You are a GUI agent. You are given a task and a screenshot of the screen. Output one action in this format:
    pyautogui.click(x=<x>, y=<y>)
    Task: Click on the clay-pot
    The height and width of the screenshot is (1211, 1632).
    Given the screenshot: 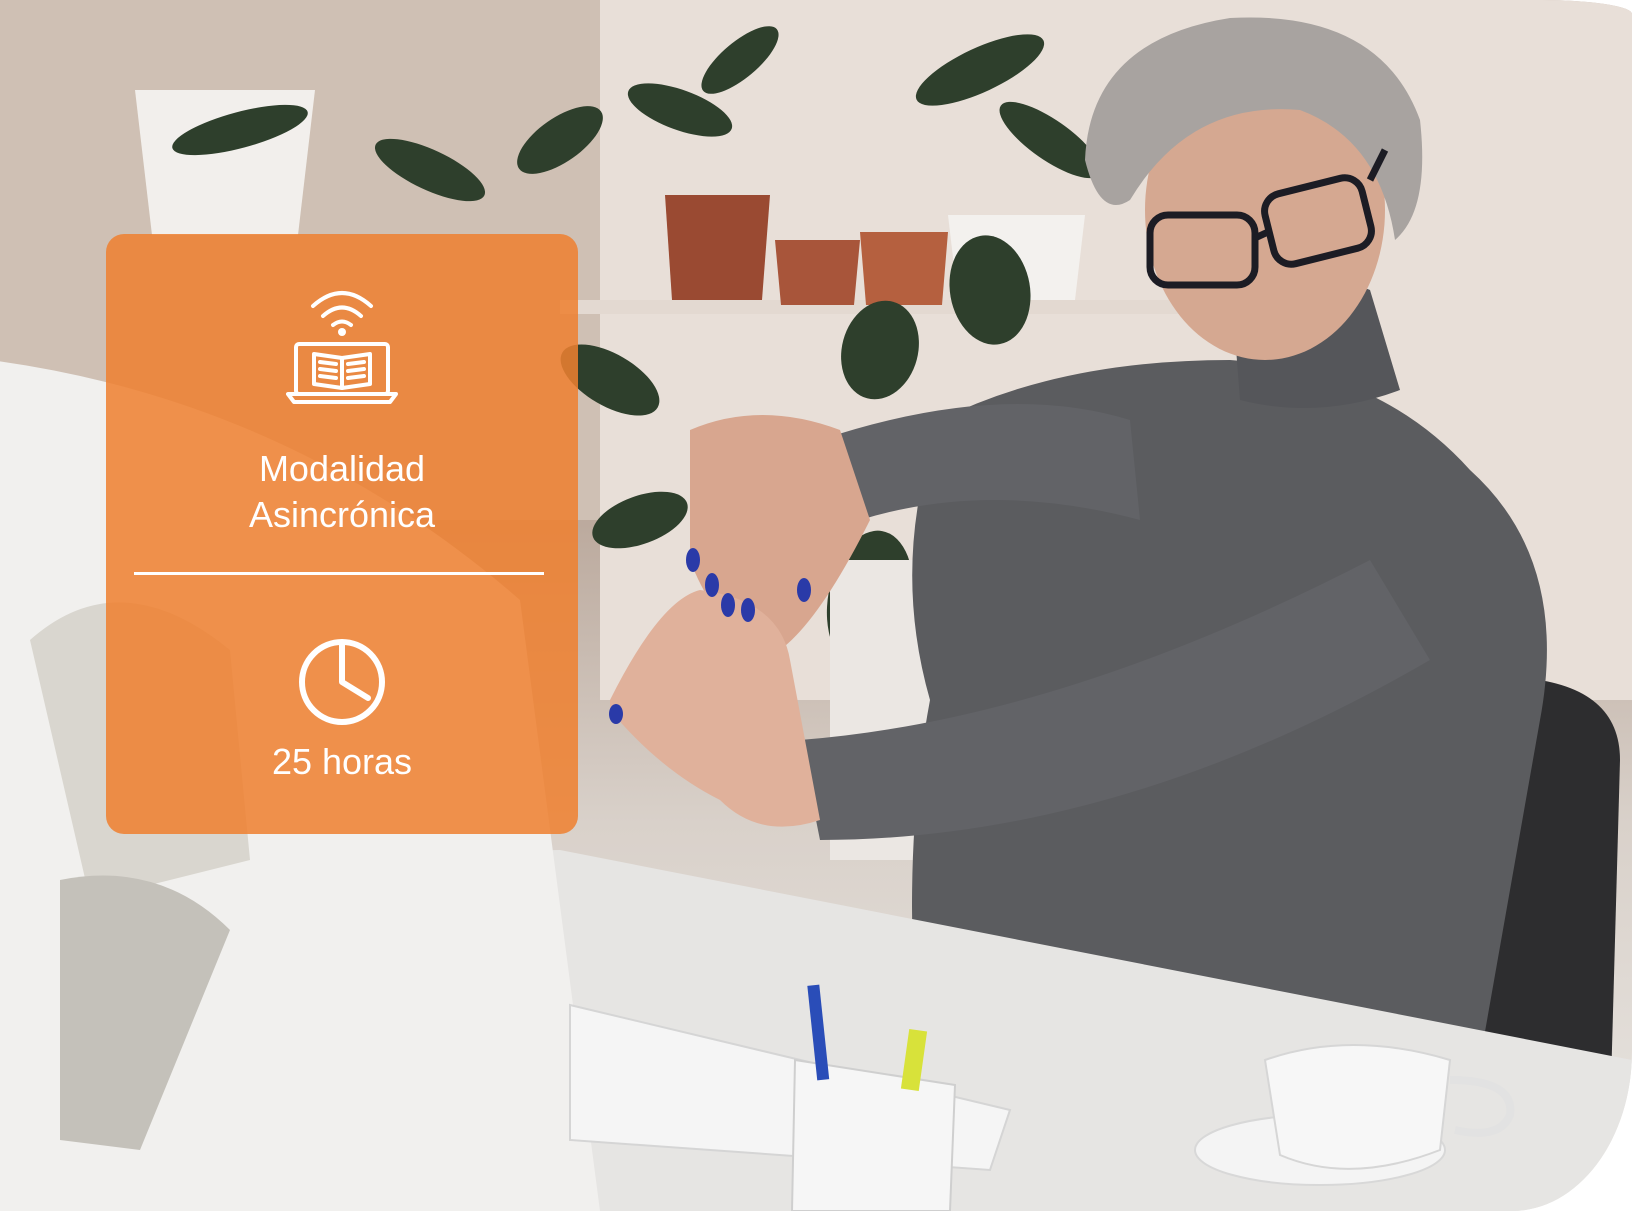 What is the action you would take?
    pyautogui.click(x=717, y=247)
    